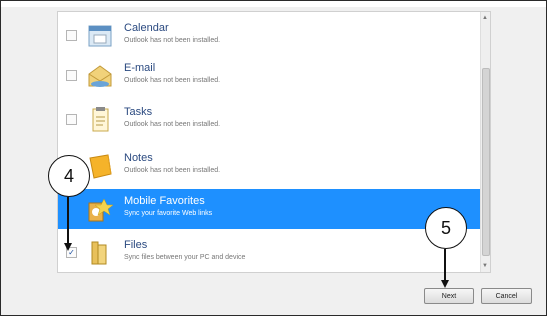 The width and height of the screenshot is (547, 316). What do you see at coordinates (445, 284) in the screenshot?
I see `callout-5-arrowhead` at bounding box center [445, 284].